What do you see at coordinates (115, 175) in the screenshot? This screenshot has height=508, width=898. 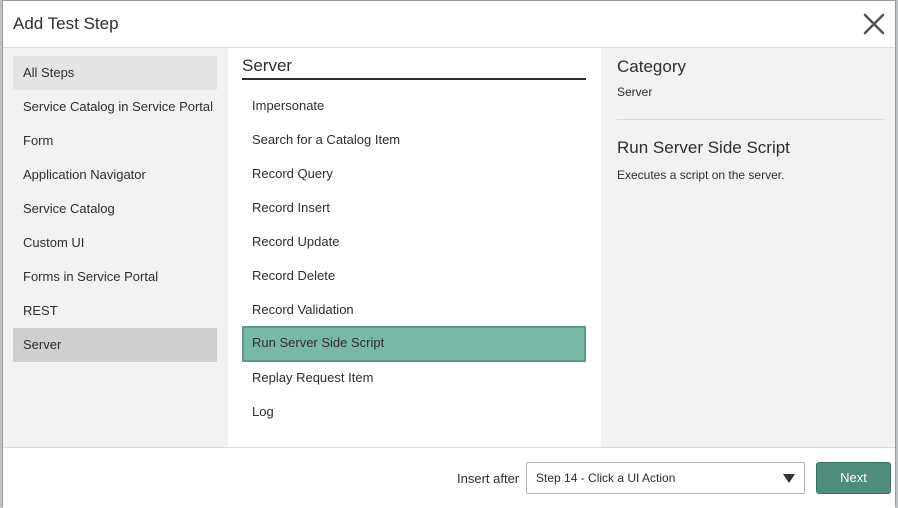 I see `category-item: Application Navigator` at bounding box center [115, 175].